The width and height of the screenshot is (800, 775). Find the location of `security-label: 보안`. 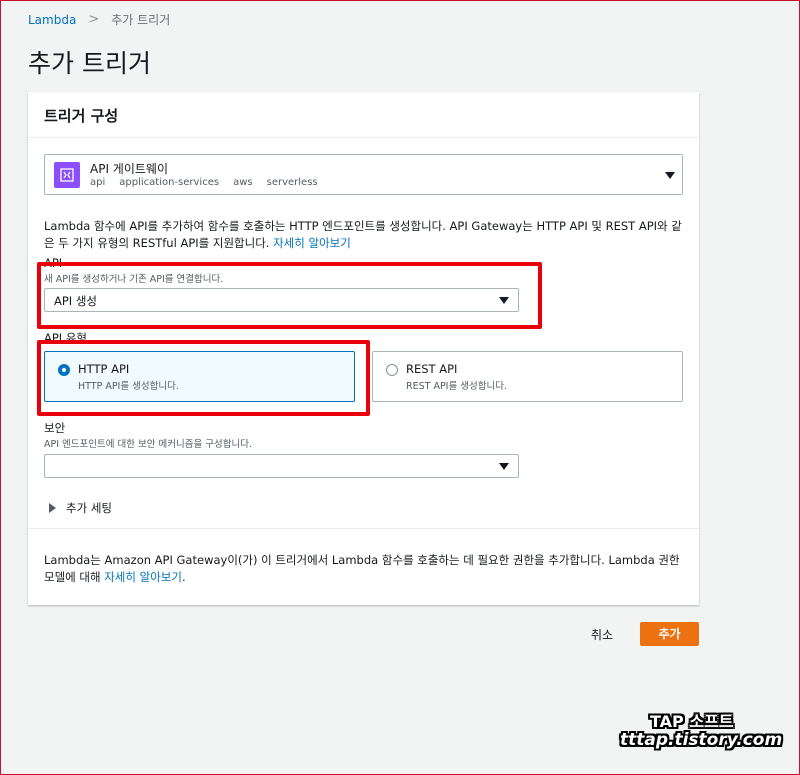

security-label: 보안 is located at coordinates (55, 428).